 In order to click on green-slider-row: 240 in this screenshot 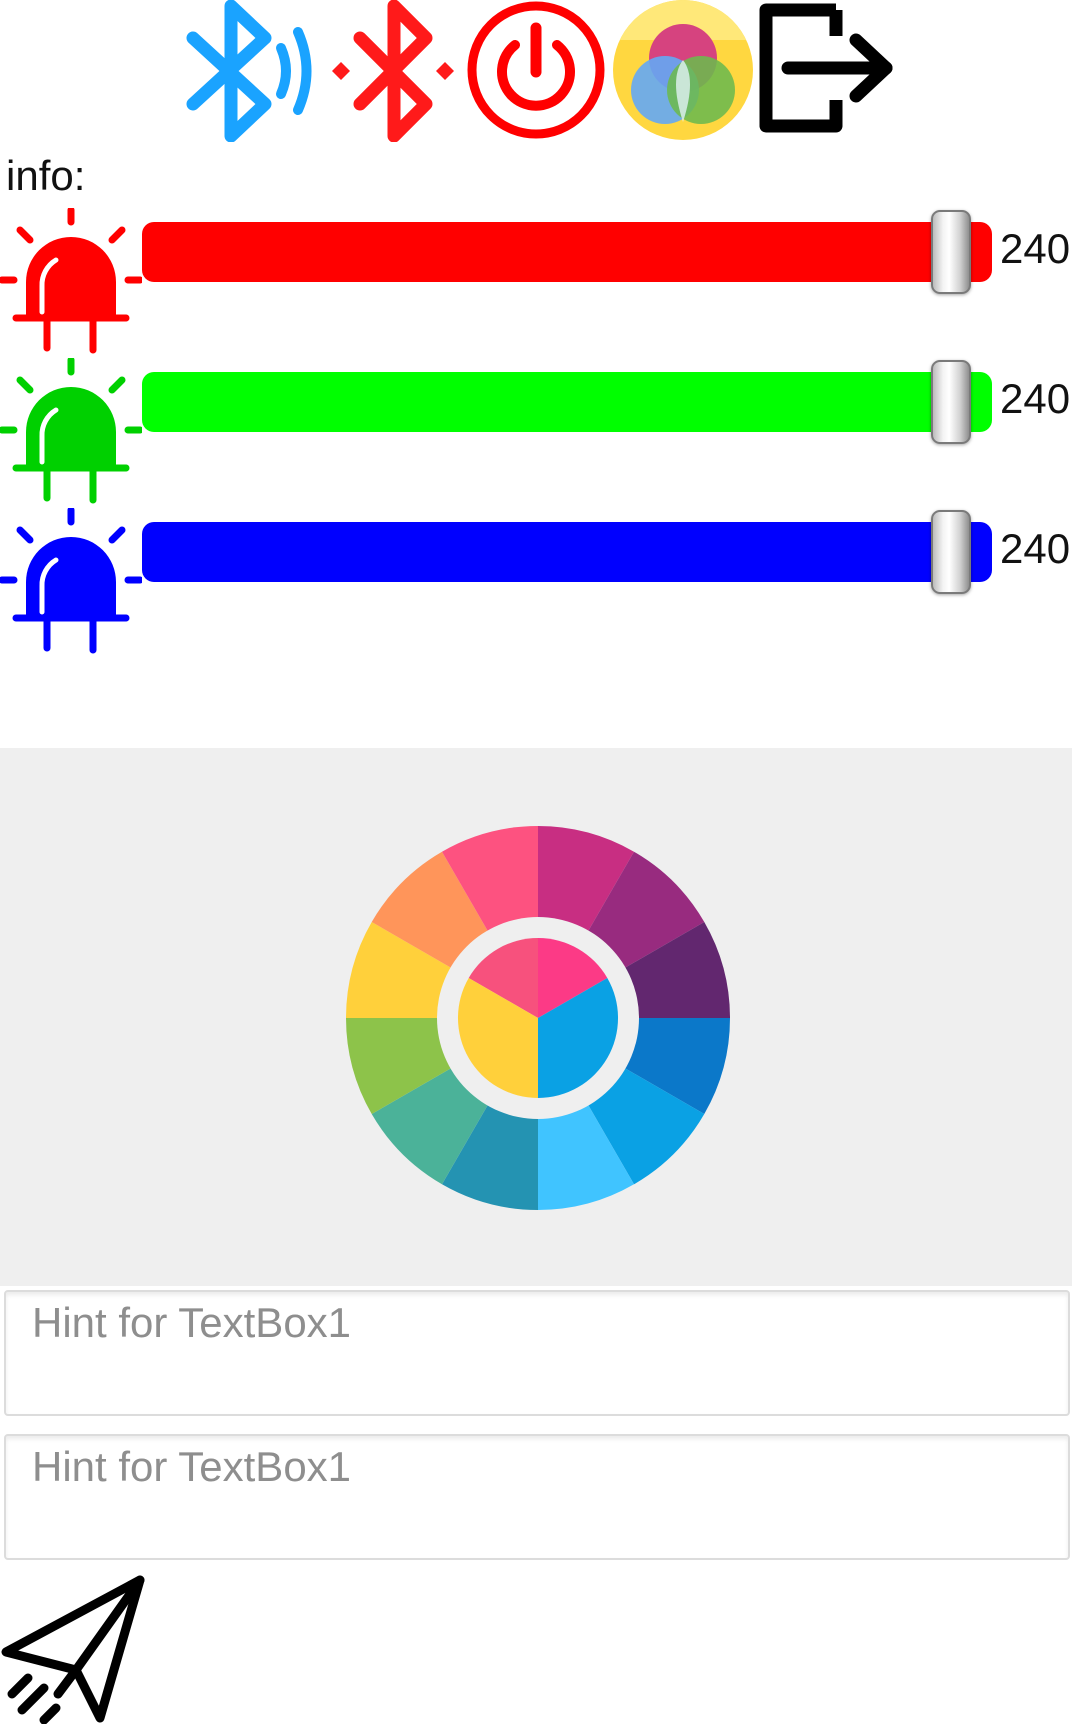, I will do `click(536, 433)`.